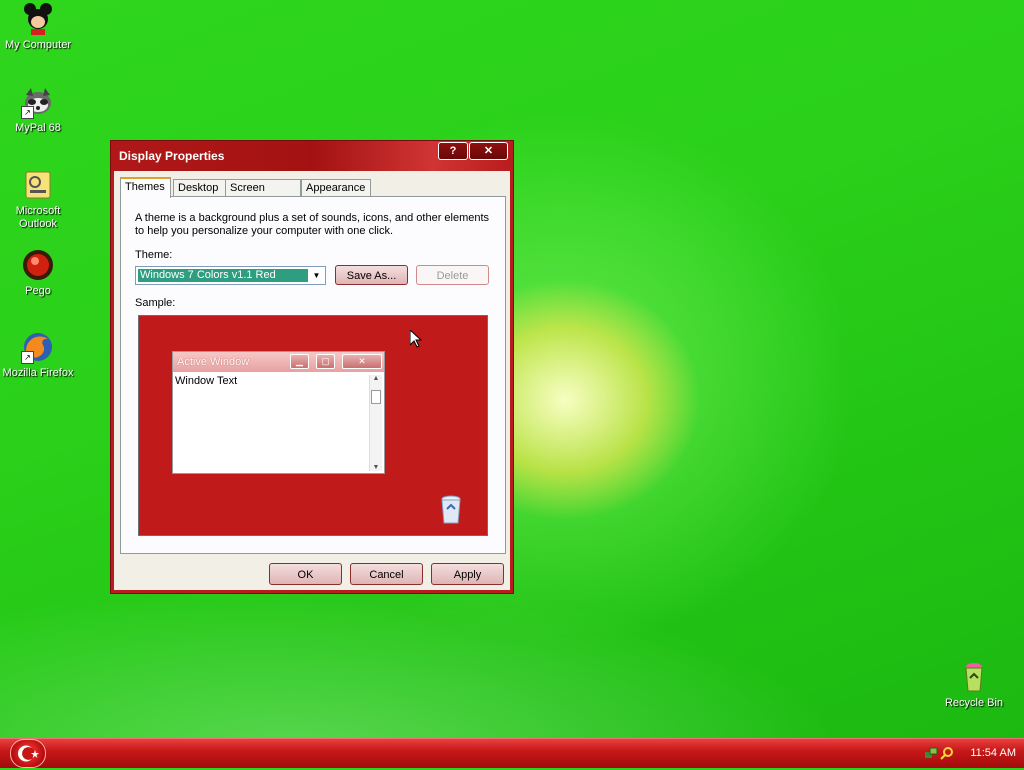 The image size is (1024, 770). I want to click on pego-icon, so click(38, 265).